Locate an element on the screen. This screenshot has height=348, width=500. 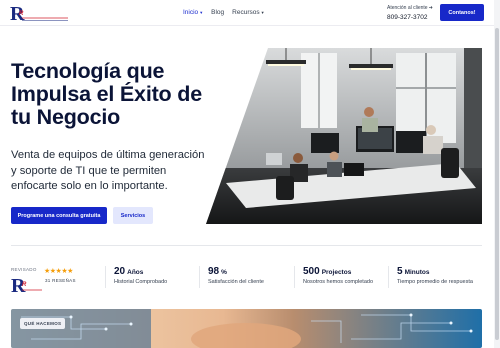
stat-unit: % is located at coordinates (224, 272).